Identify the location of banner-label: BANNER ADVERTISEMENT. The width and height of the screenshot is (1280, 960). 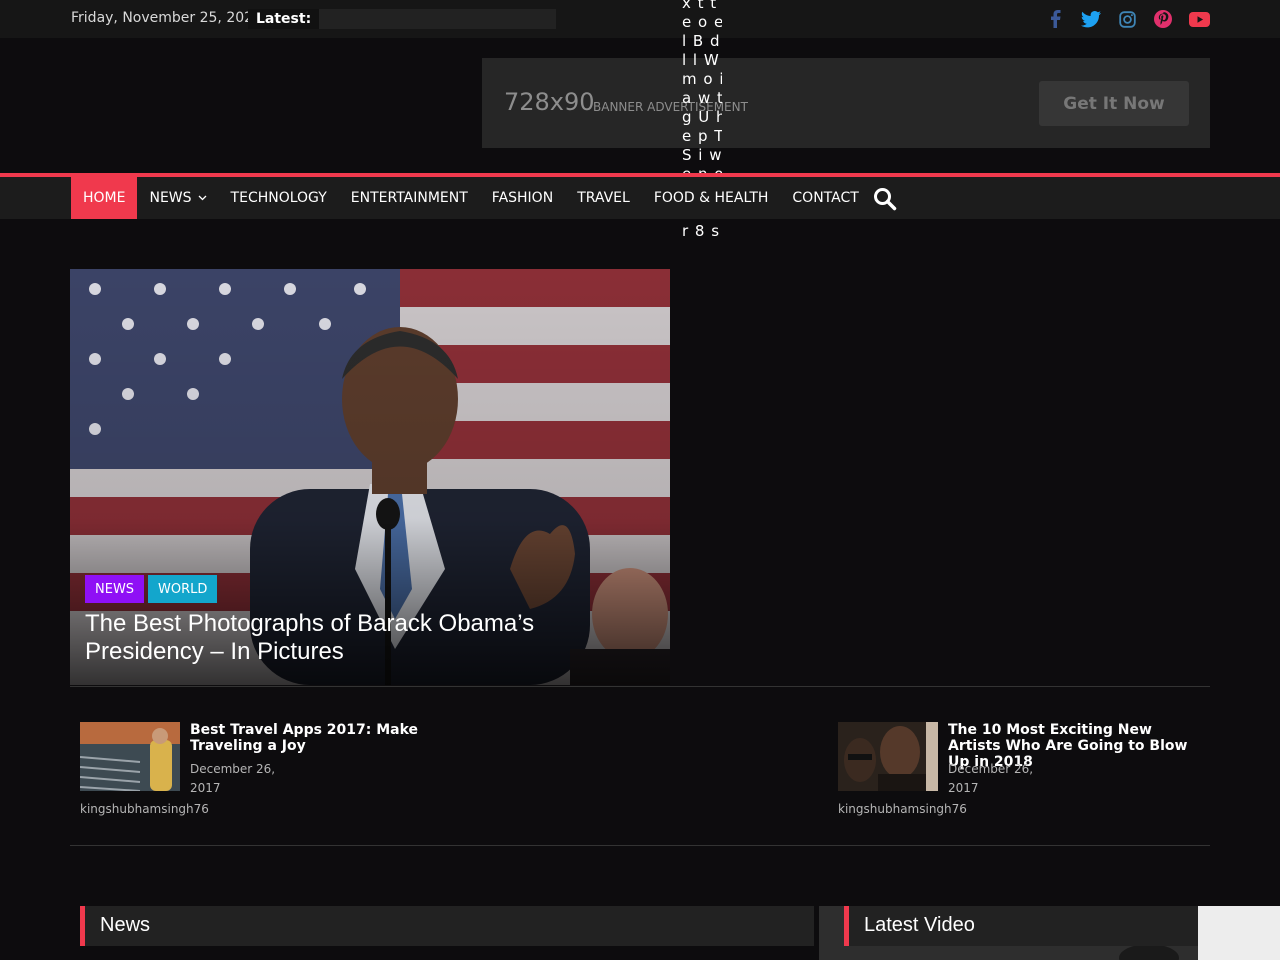
(670, 107).